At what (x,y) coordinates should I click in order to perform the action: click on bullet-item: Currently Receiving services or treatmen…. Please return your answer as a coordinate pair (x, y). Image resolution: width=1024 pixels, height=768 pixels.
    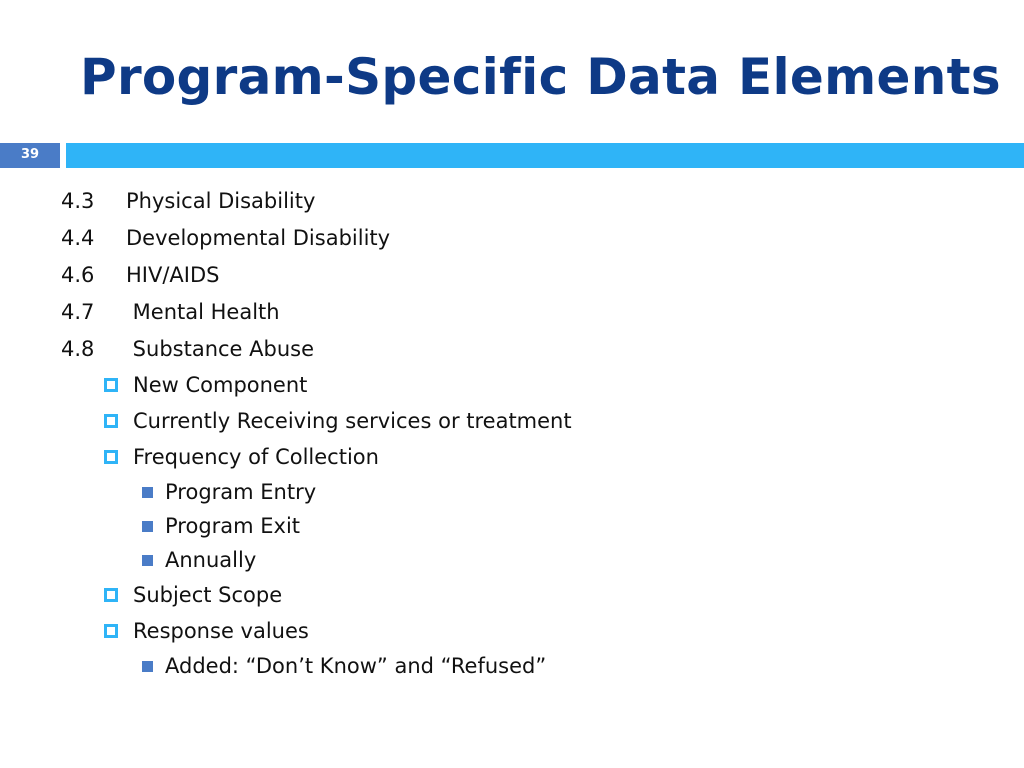
    Looking at the image, I should click on (316, 421).